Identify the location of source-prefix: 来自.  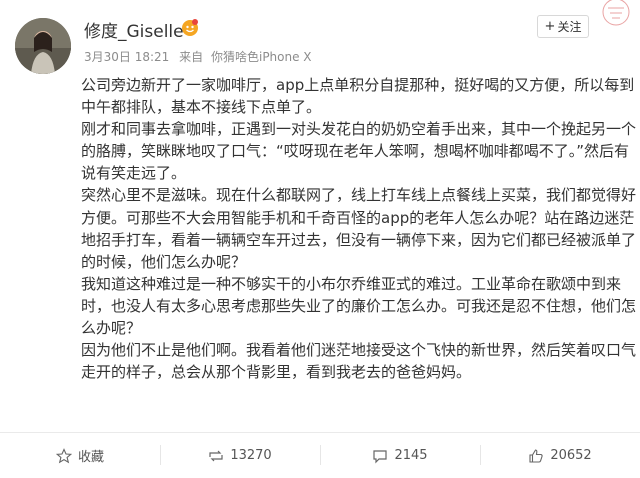
(191, 57).